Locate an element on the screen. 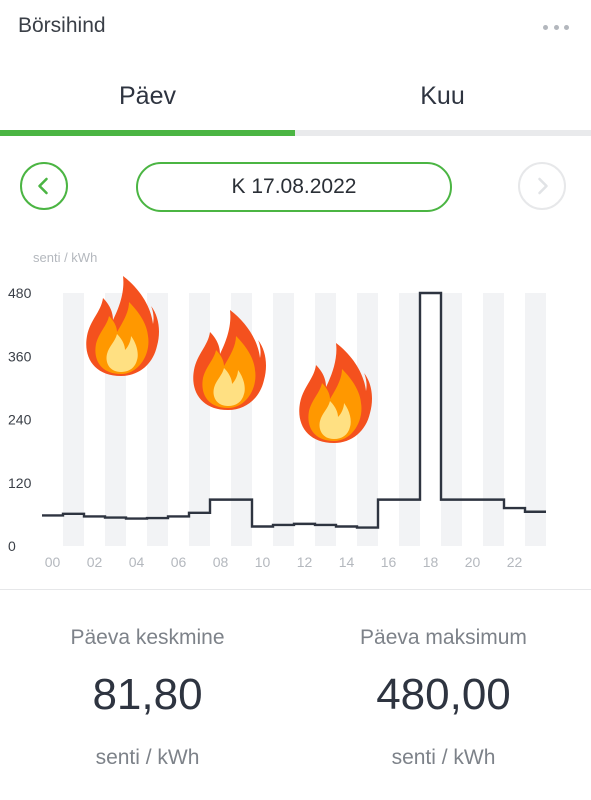  x-tick-label: 02 is located at coordinates (95, 562).